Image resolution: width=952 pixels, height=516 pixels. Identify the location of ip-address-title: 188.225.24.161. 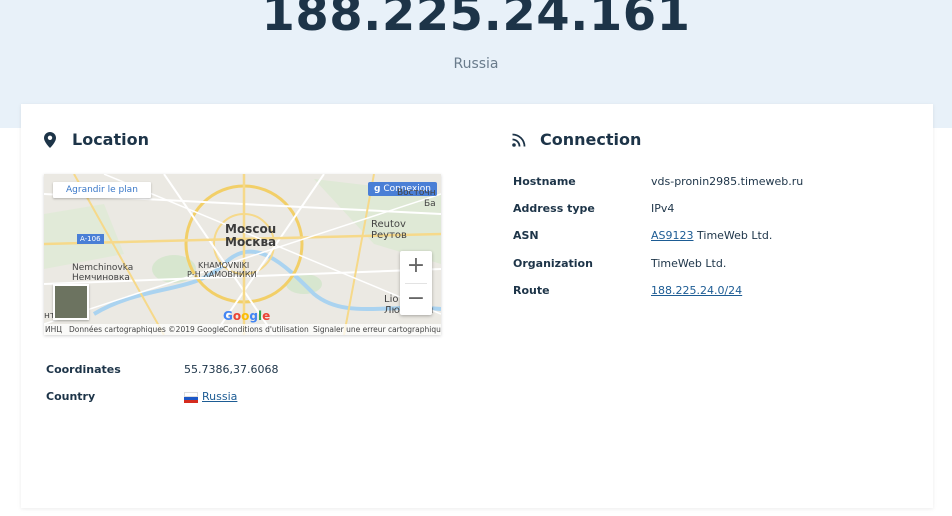
(476, 21).